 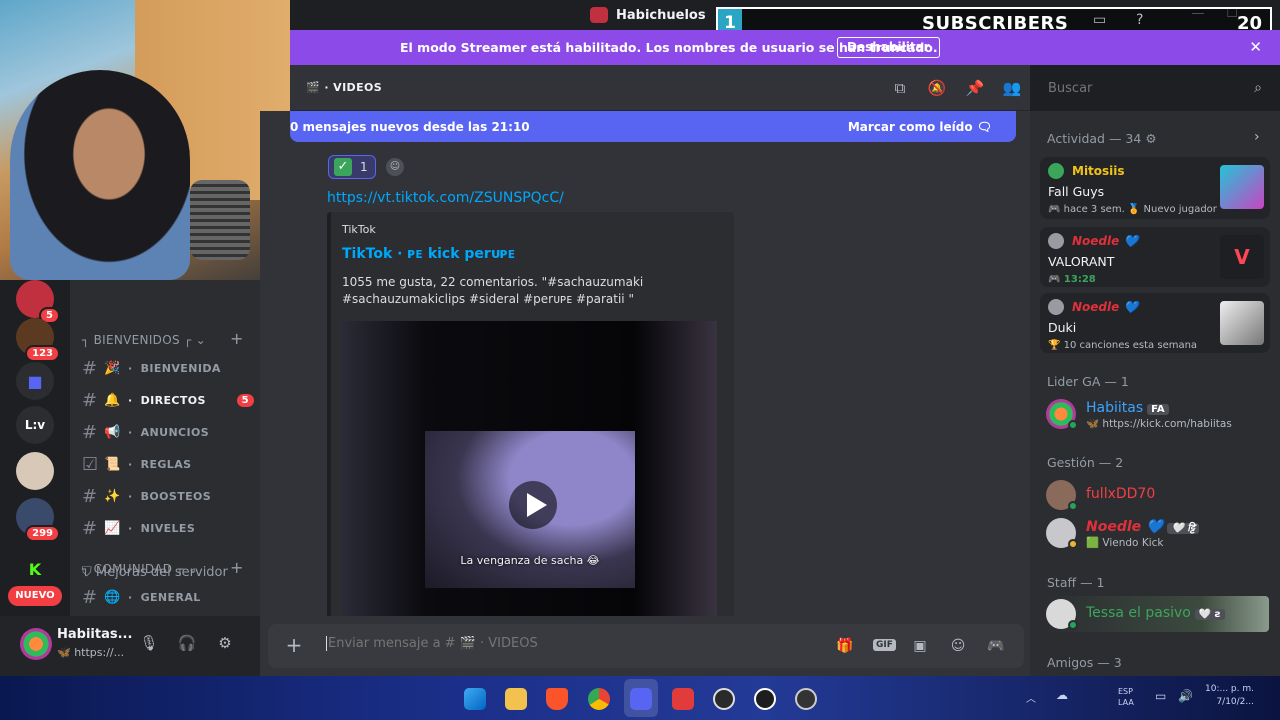 What do you see at coordinates (1185, 696) in the screenshot?
I see `volume-icon: 🔊` at bounding box center [1185, 696].